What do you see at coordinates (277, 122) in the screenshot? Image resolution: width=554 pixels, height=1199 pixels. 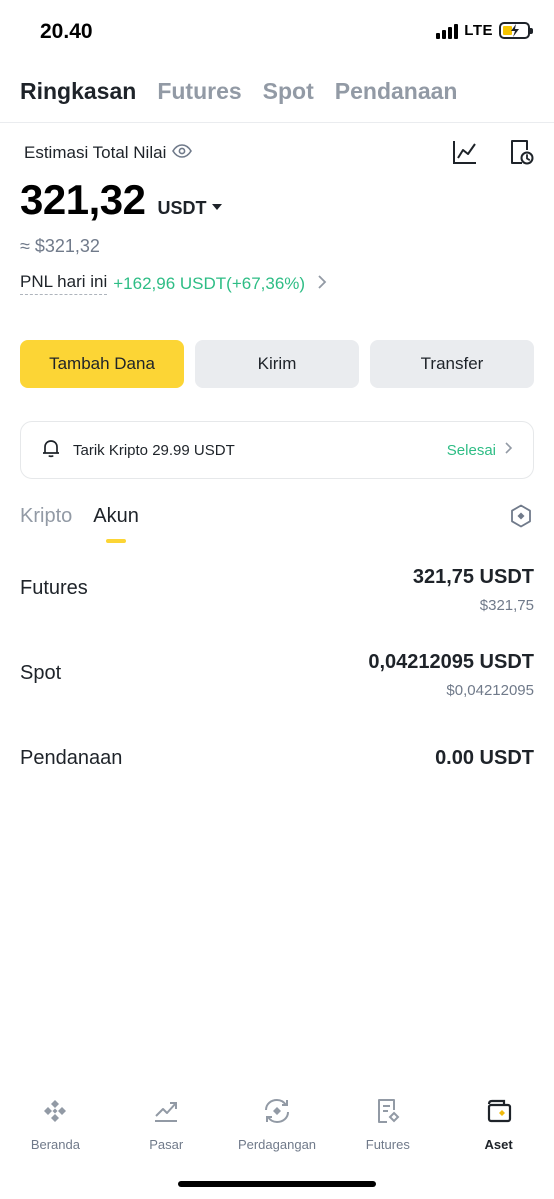 I see `tabs-divider` at bounding box center [277, 122].